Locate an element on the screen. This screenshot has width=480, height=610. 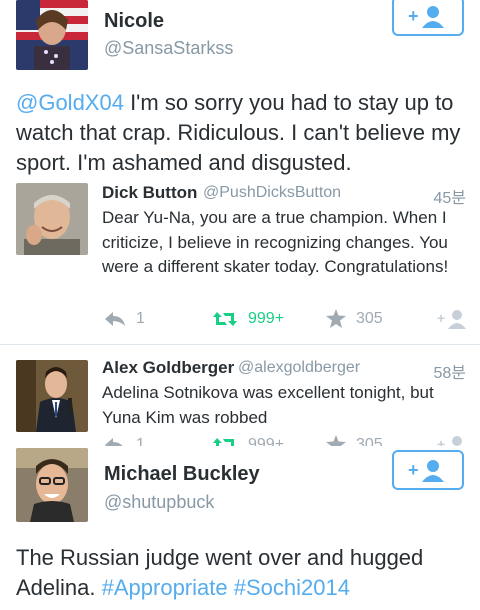
avatar-michael-buckley is located at coordinates (52, 485).